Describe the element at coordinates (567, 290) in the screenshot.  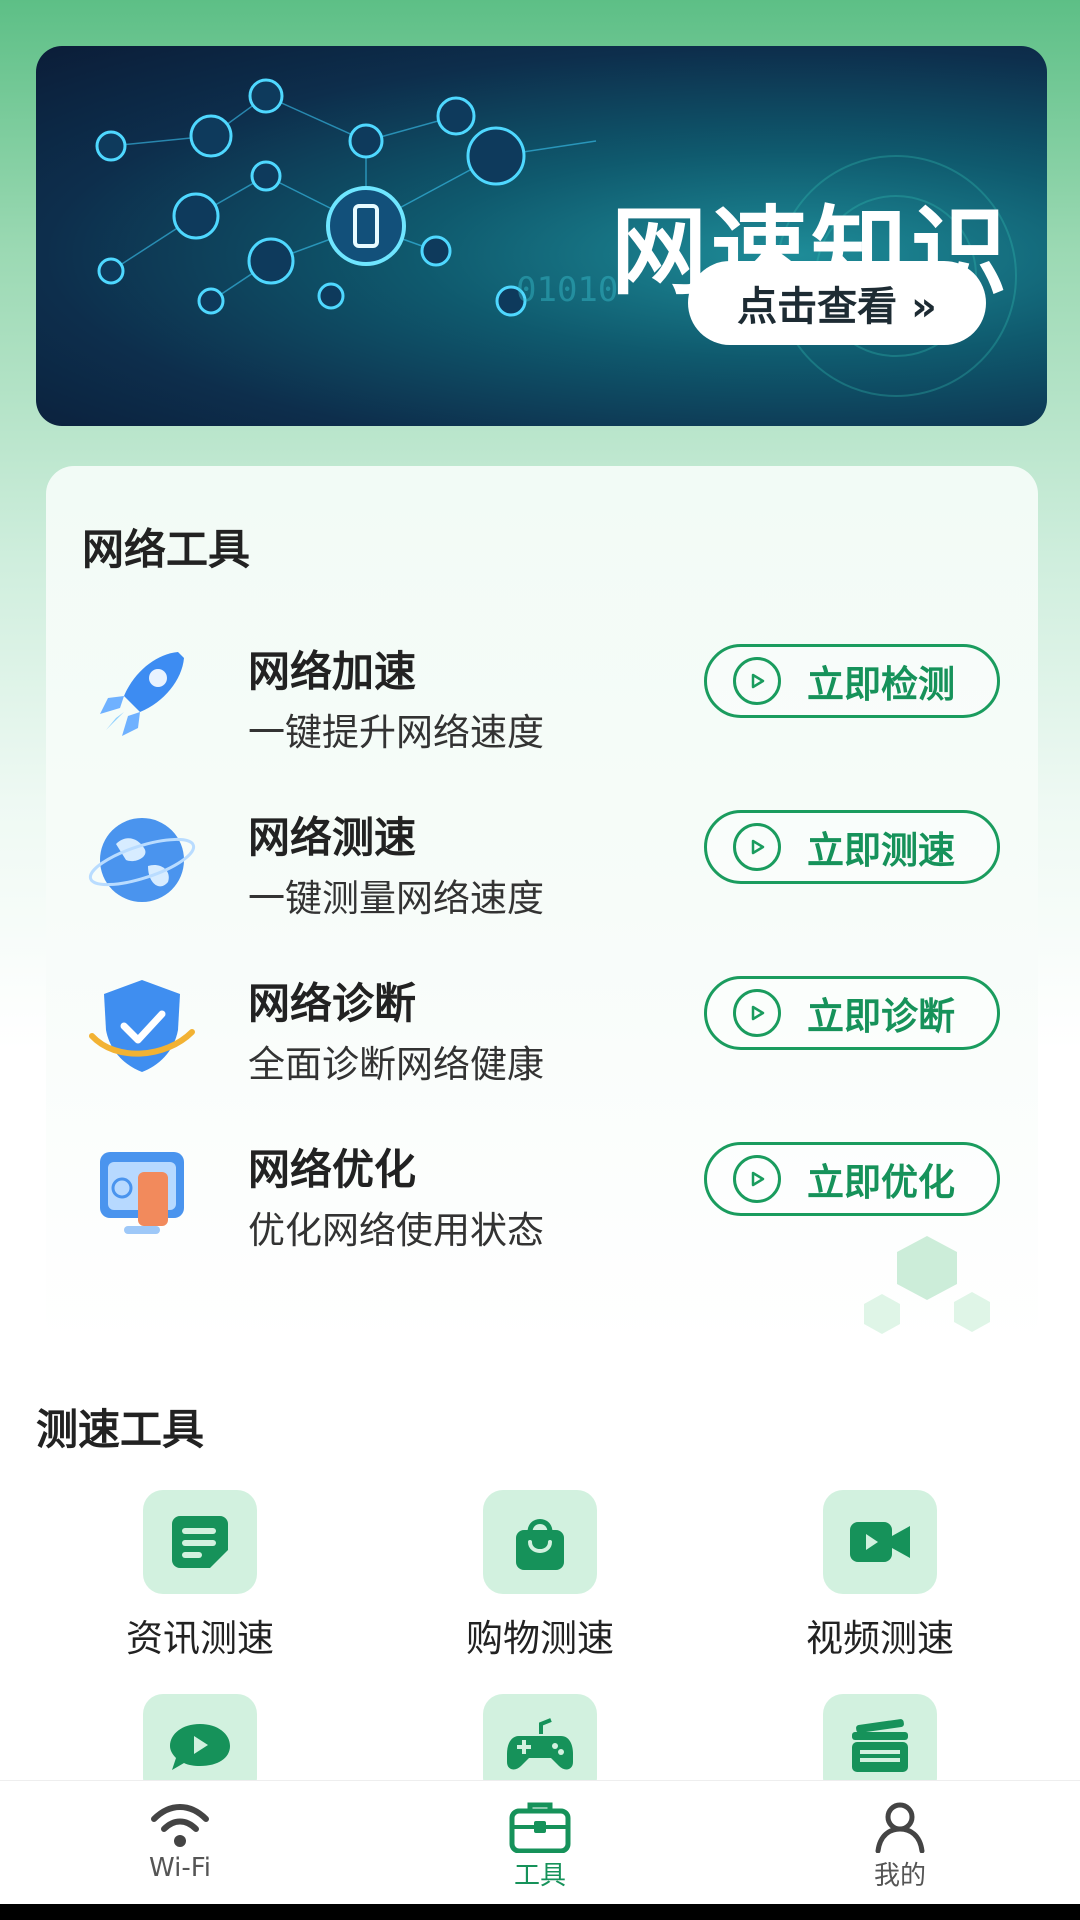
I see `binary-text: 01010` at that location.